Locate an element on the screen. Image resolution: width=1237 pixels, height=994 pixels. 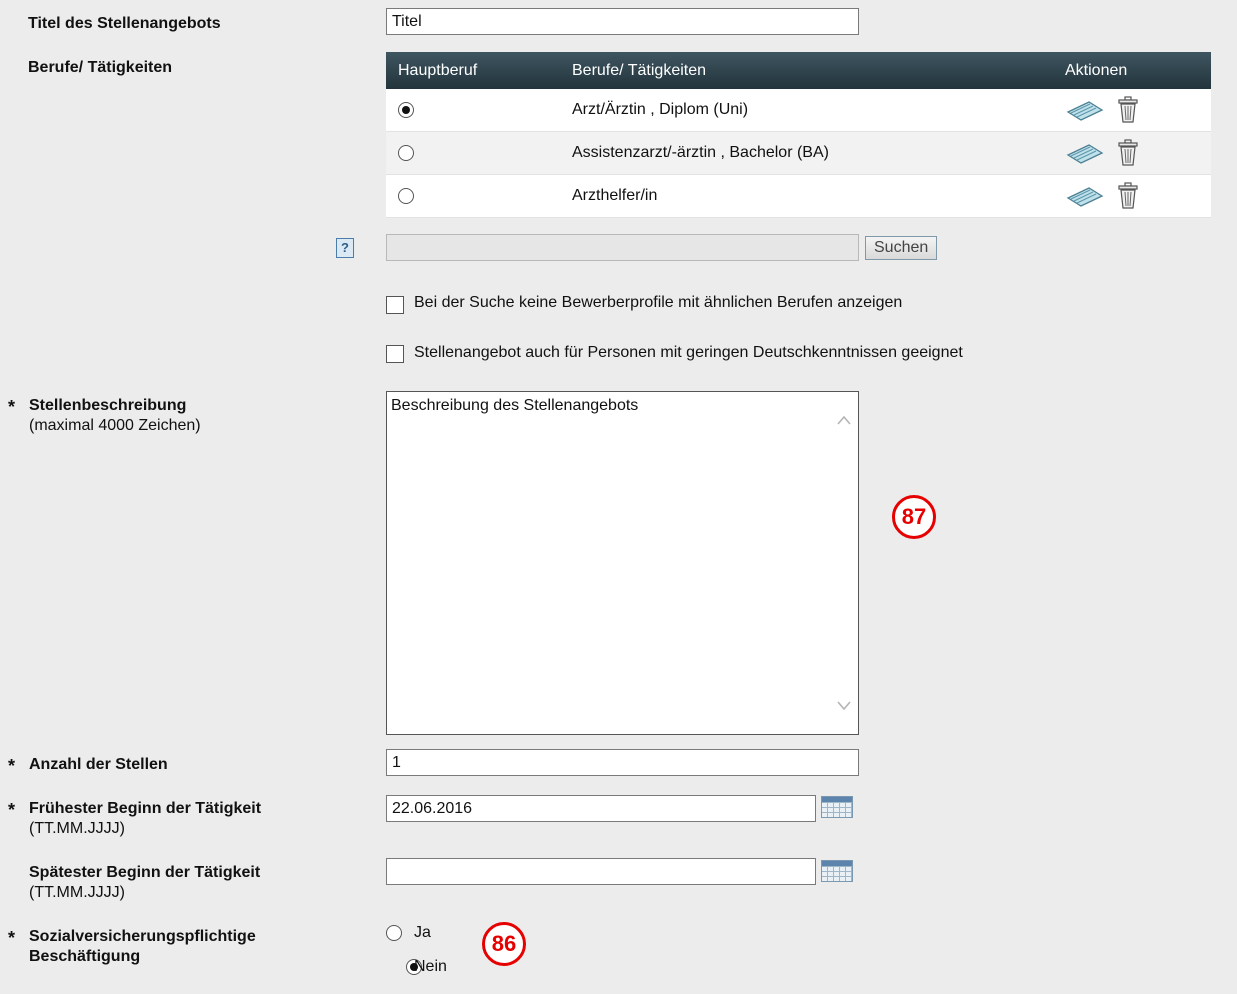
table-row: Assistenzarzt/-ärztin , Bachelor (BA) is located at coordinates (798, 153).